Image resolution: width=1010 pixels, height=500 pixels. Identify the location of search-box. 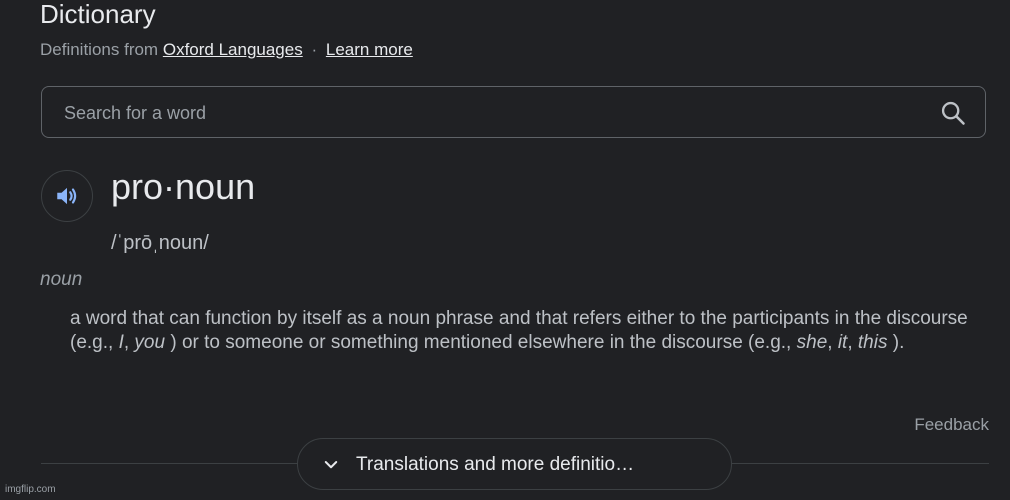
(513, 112).